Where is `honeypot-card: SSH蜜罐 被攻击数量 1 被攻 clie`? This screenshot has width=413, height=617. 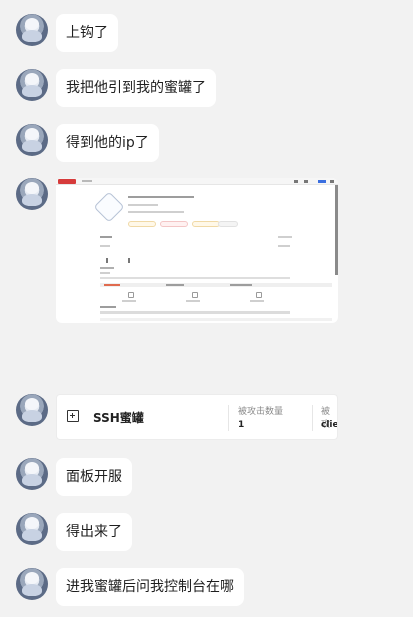 honeypot-card: SSH蜜罐 被攻击数量 1 被攻 clie is located at coordinates (197, 417).